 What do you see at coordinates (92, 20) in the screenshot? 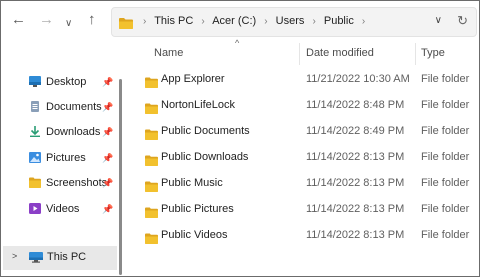
I see `up-button: ↑` at bounding box center [92, 20].